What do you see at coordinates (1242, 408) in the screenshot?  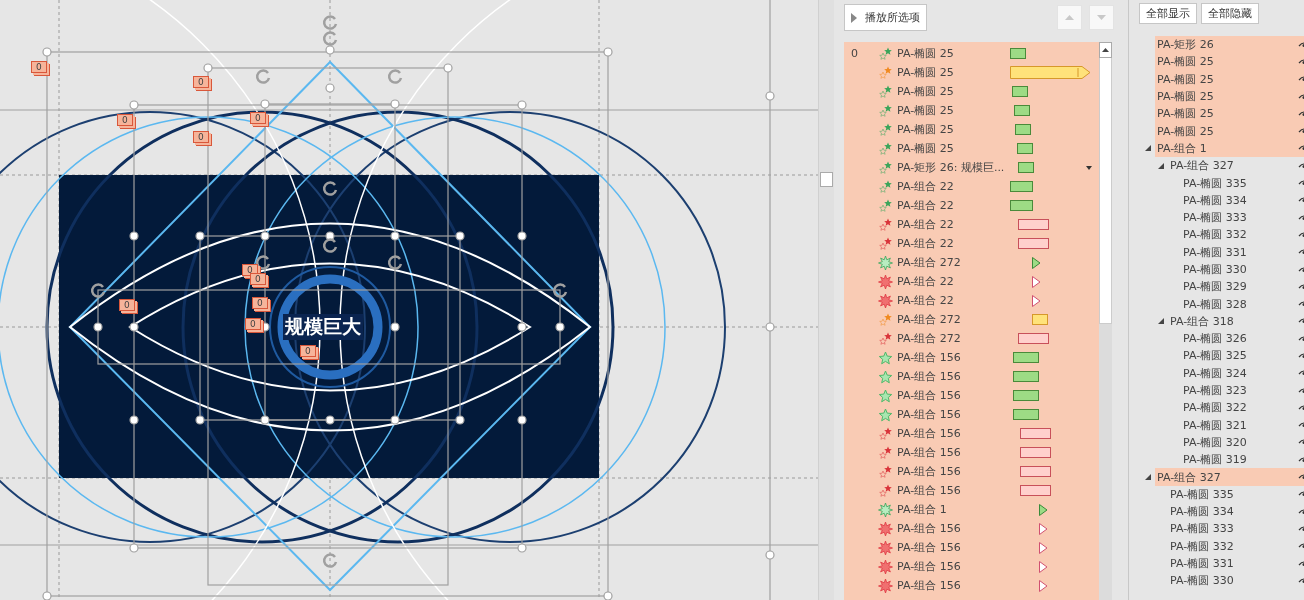 I see `layer-item: PA-椭圆 322` at bounding box center [1242, 408].